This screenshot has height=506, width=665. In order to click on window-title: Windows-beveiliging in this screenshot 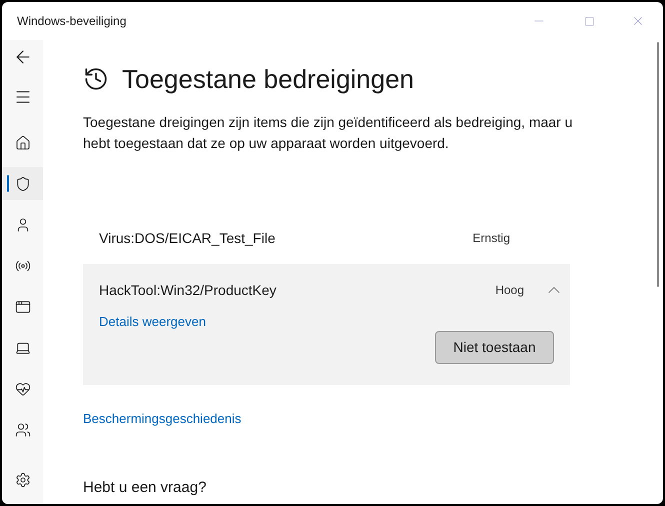, I will do `click(71, 21)`.